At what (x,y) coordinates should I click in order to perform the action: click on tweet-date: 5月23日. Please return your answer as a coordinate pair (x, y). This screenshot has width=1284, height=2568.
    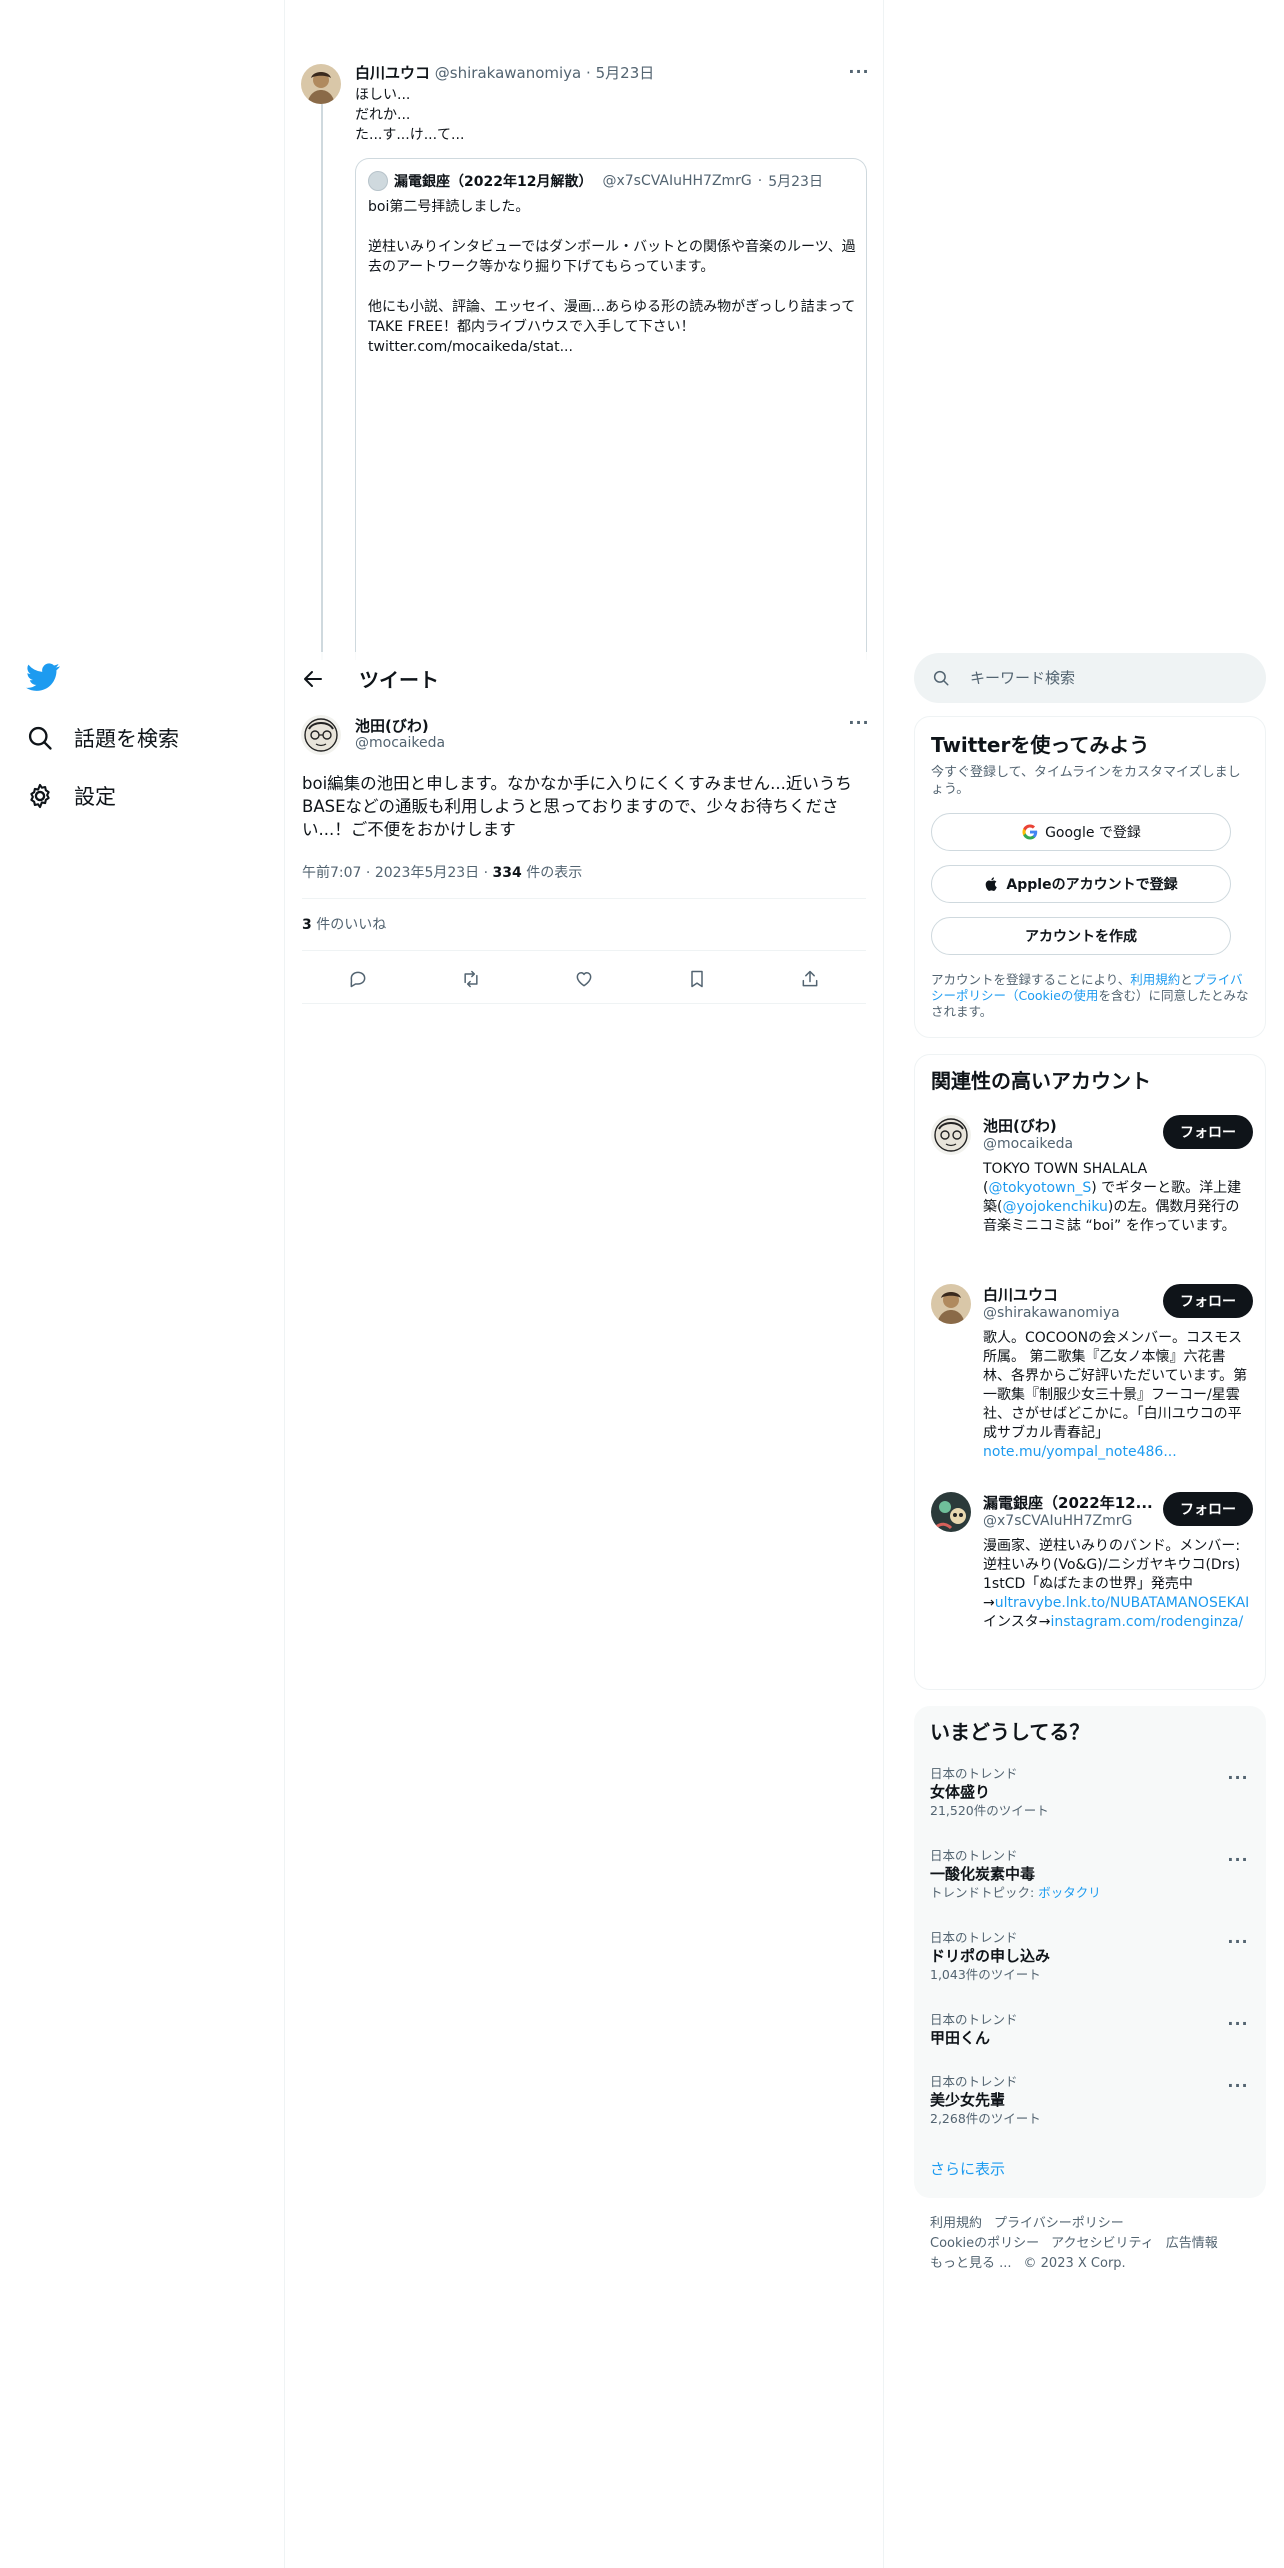
    Looking at the image, I should click on (625, 73).